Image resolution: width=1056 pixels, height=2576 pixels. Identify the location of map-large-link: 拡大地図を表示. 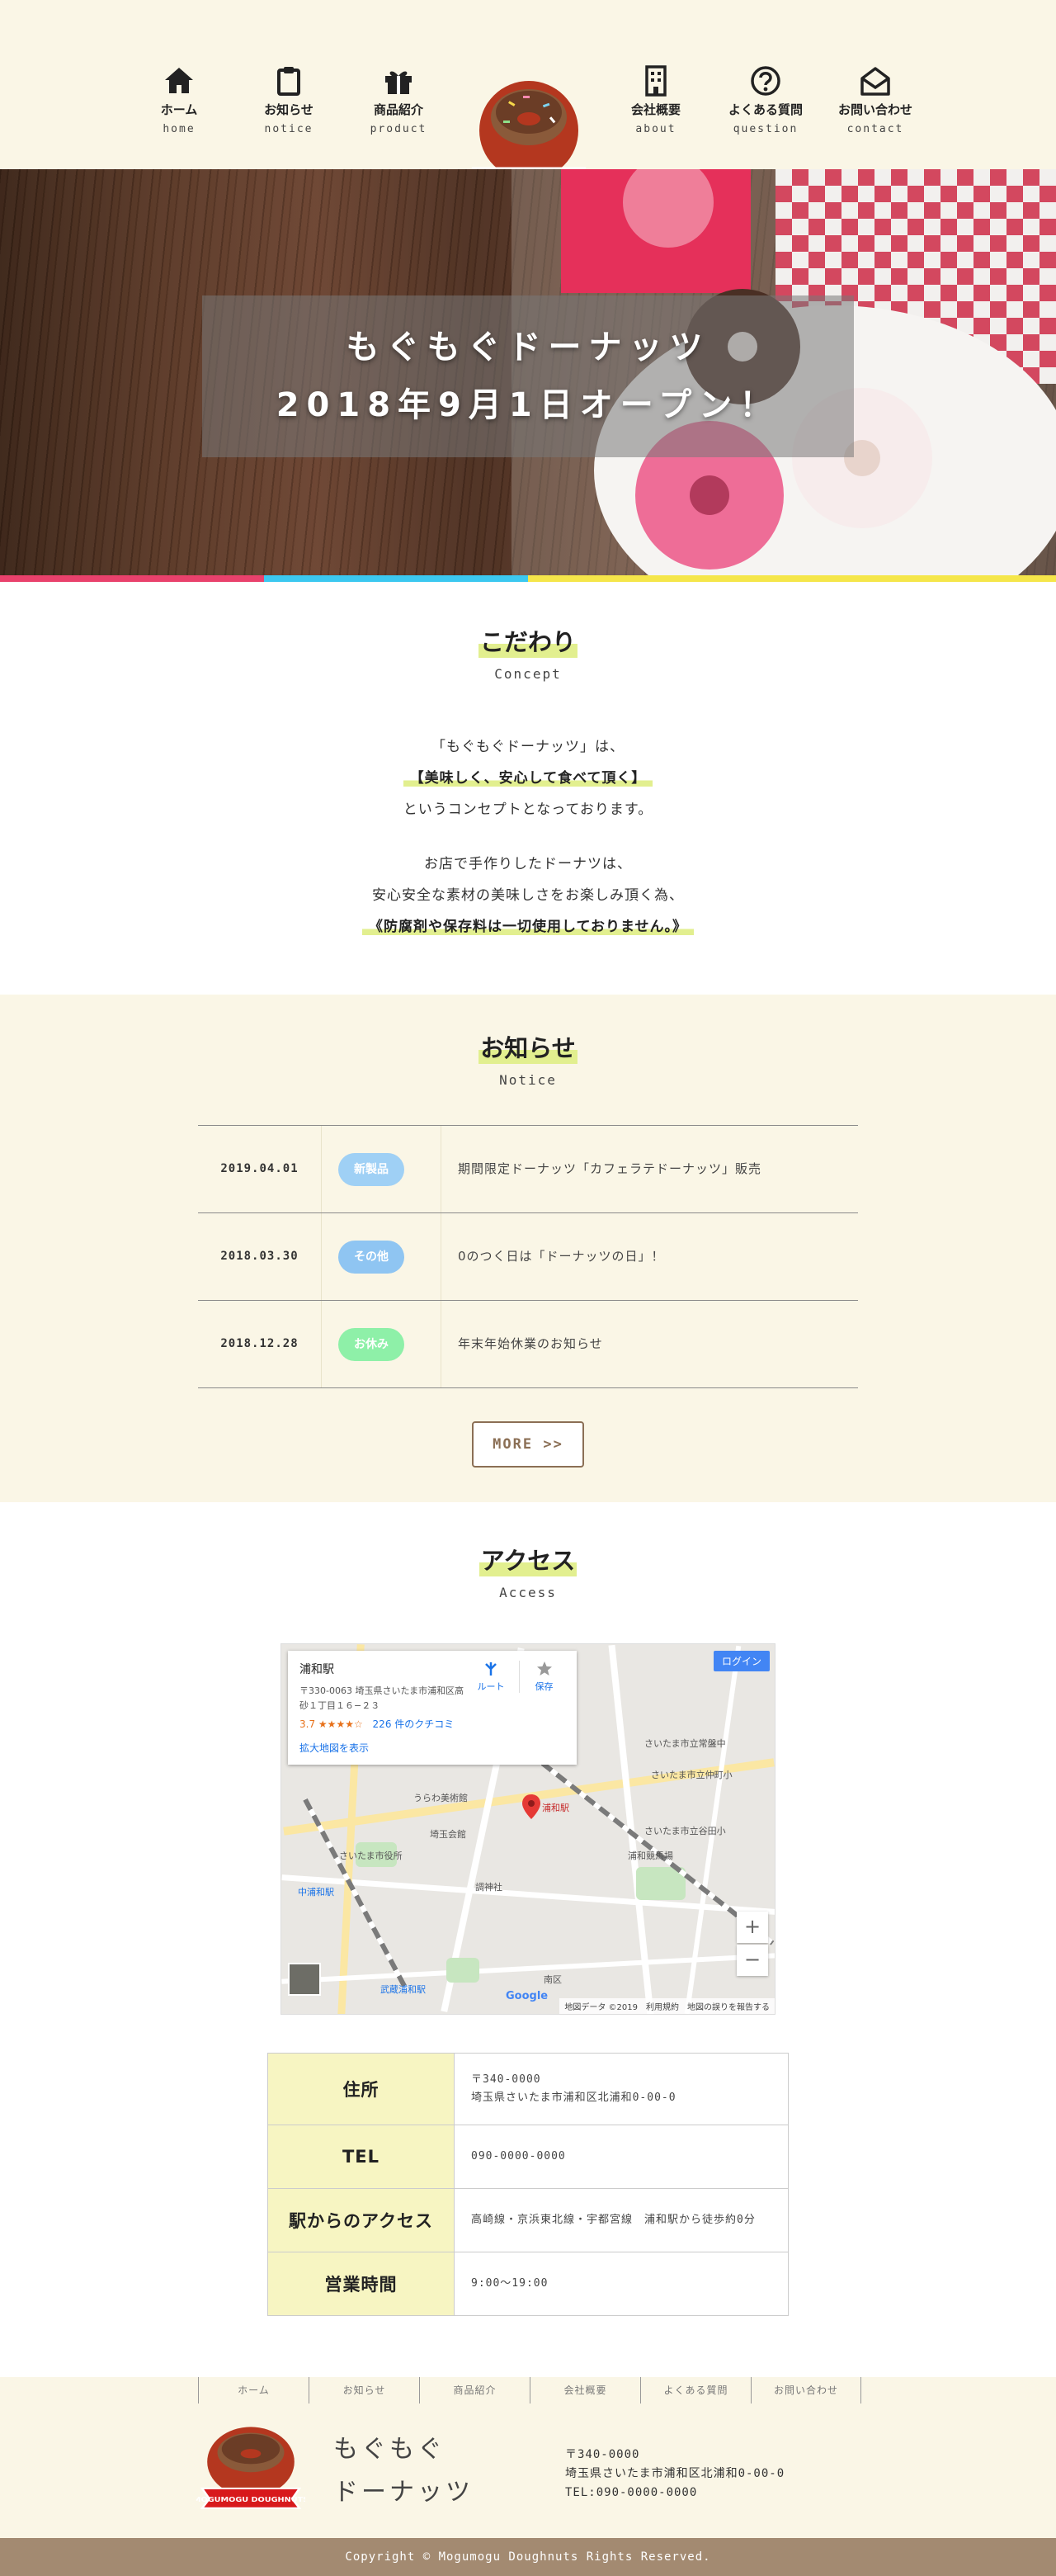
(432, 1748).